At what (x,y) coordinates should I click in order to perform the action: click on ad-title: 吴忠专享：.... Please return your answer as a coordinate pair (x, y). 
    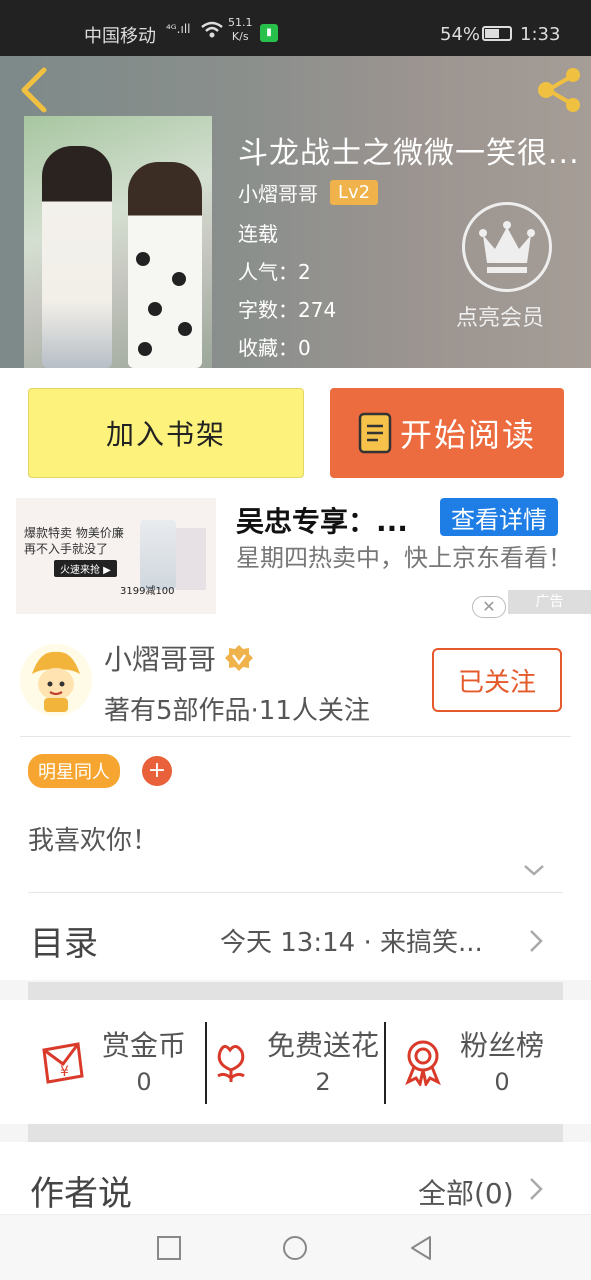
    Looking at the image, I should click on (322, 520).